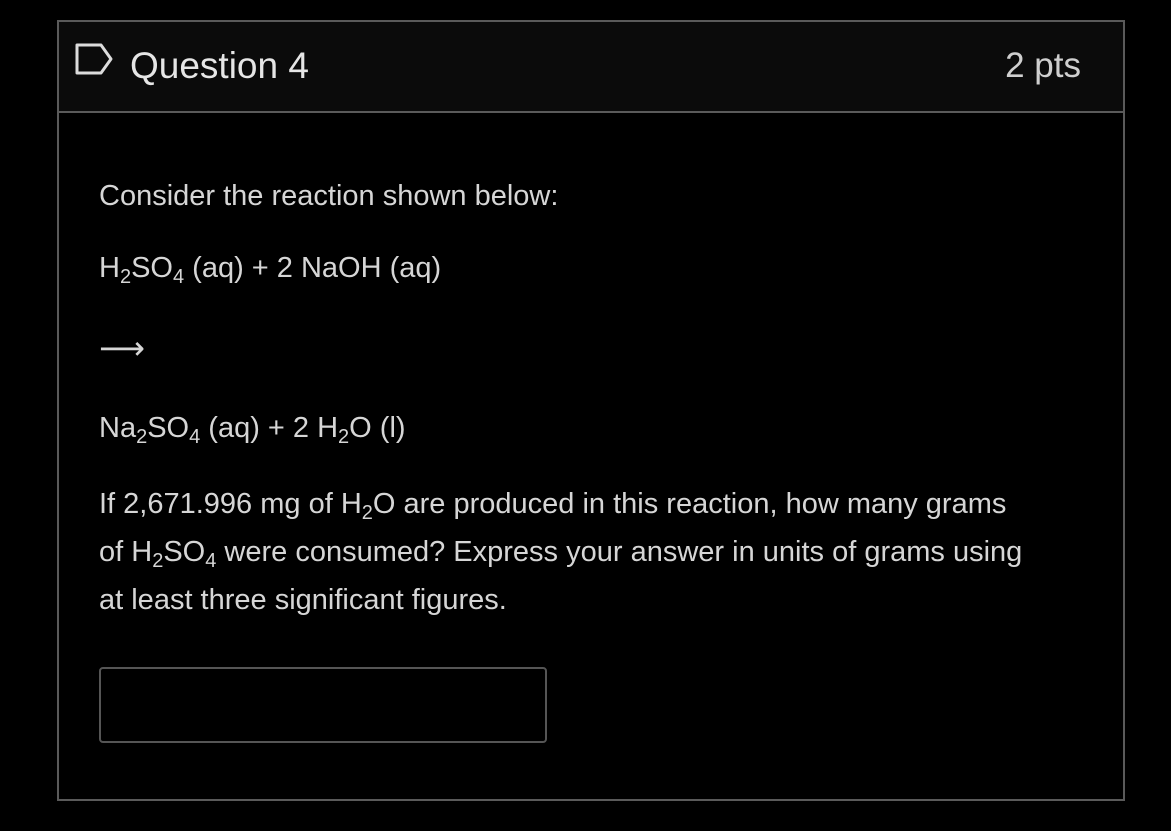 The image size is (1171, 831). I want to click on reaction-reactants: H2SO4 (aq) + 2 NaOH (aq), so click(270, 268).